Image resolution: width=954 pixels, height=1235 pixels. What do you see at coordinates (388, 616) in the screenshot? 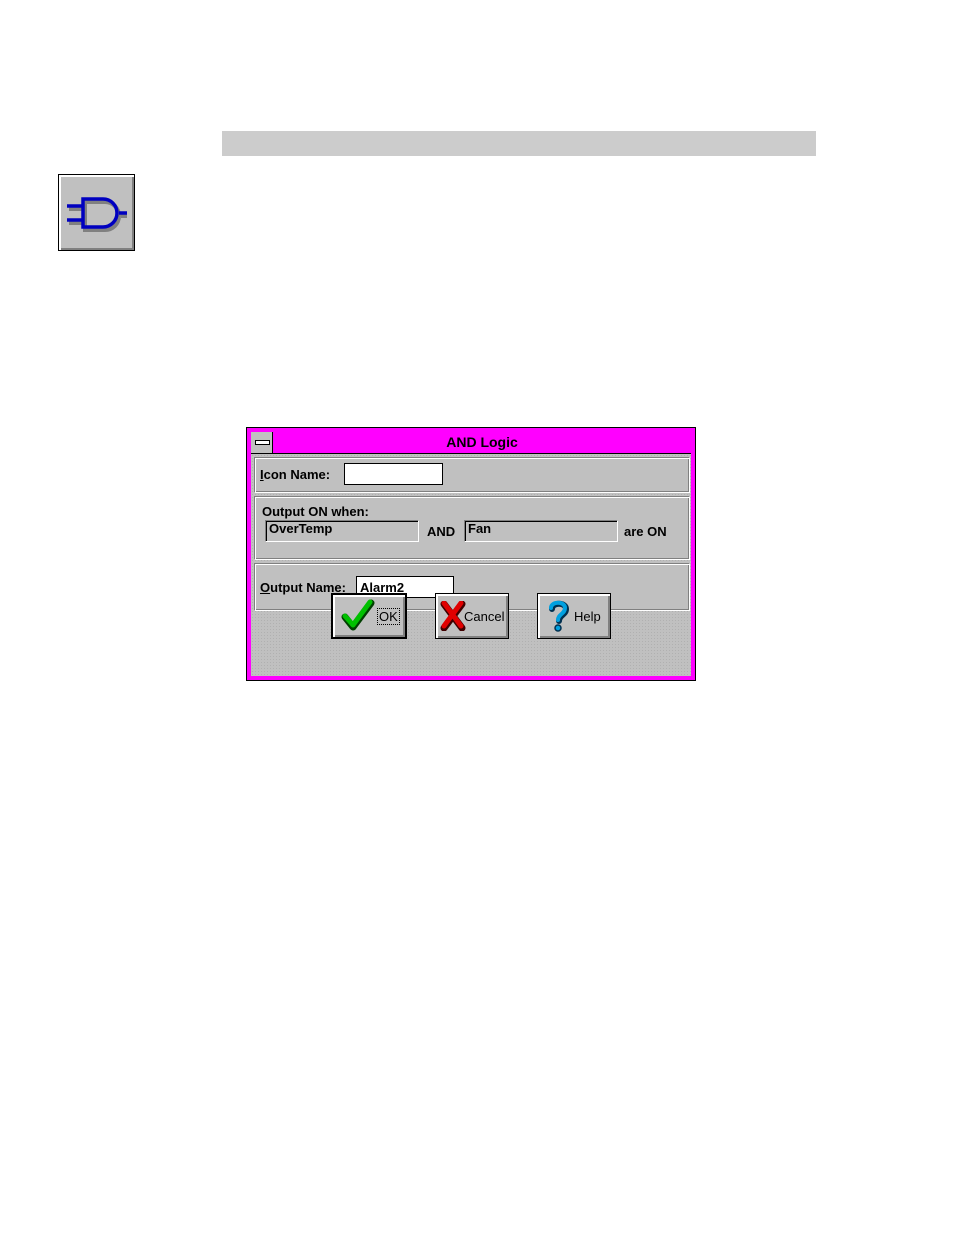
I see `ok-label: OK` at bounding box center [388, 616].